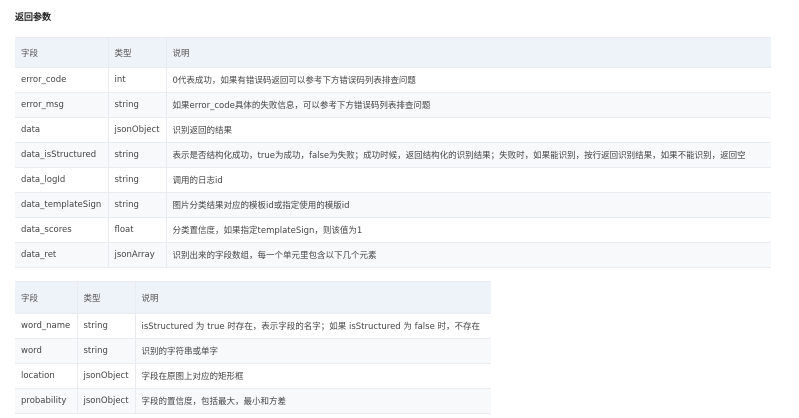 The image size is (799, 418). What do you see at coordinates (136, 255) in the screenshot?
I see `type-cell: jsonArray` at bounding box center [136, 255].